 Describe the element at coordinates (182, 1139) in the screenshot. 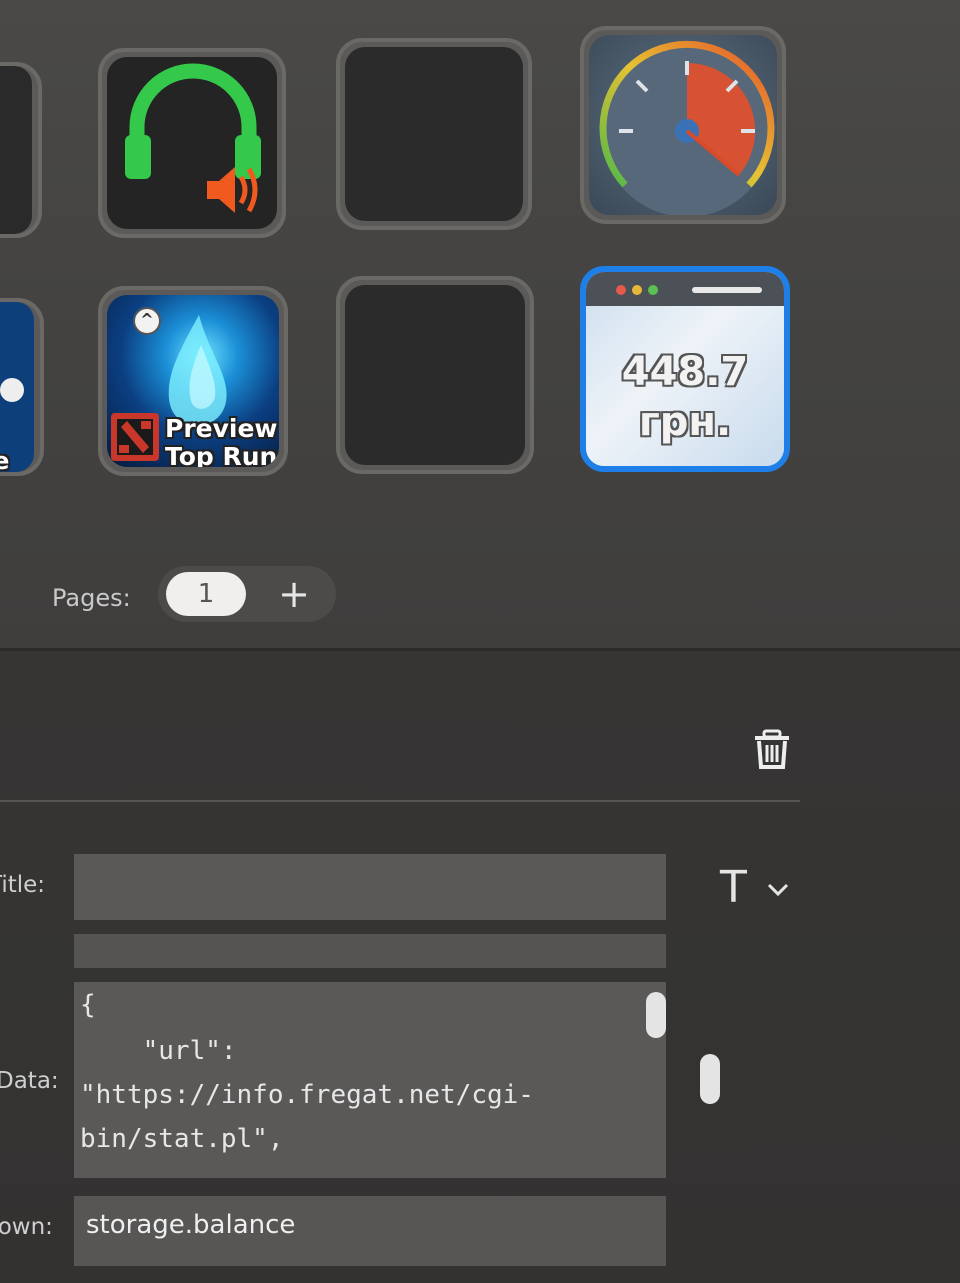

I see `data-line-4: bin/stat.pl",` at that location.